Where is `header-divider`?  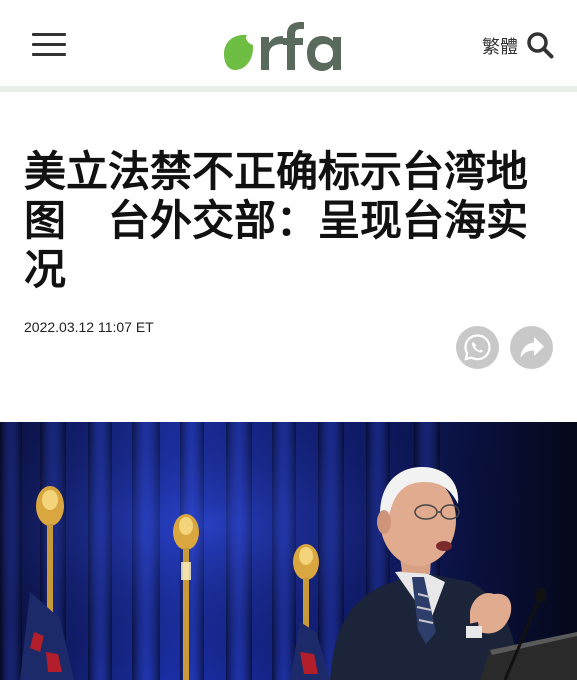 header-divider is located at coordinates (288, 89).